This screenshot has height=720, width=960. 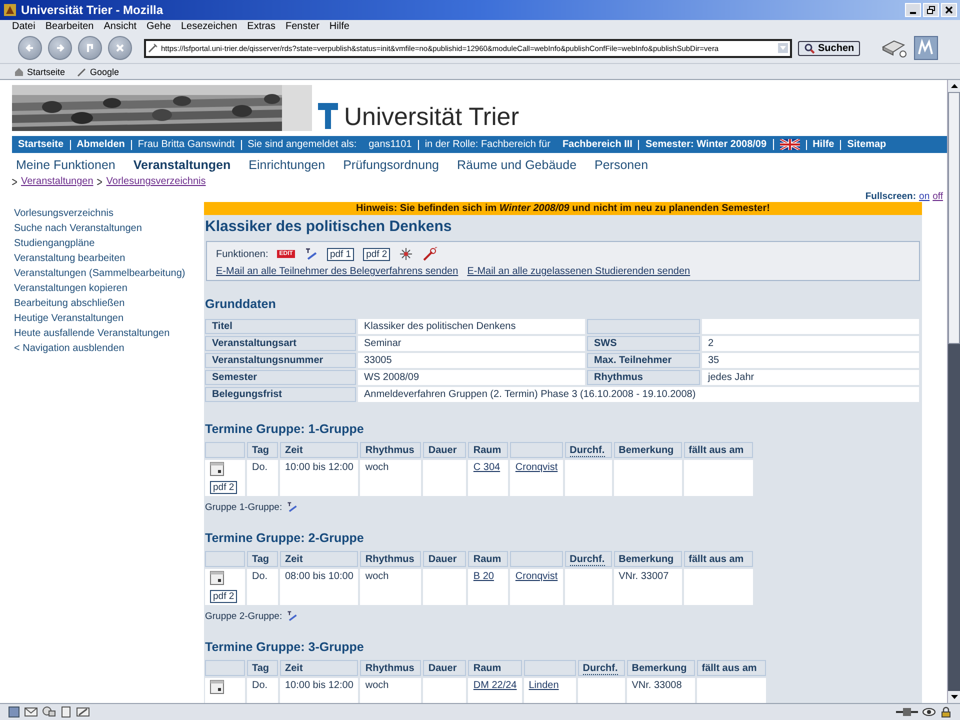 What do you see at coordinates (483, 576) in the screenshot?
I see `room-link: B 20` at bounding box center [483, 576].